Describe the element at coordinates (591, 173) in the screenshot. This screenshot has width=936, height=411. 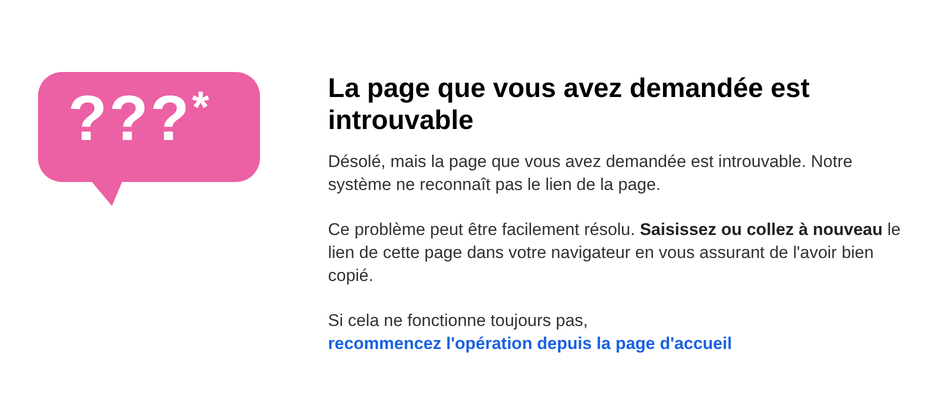
I see `paragraph: Désolé, mais la page que vous avez demandée est introuvable. Notre système ne reconnaît pas le lien de la page.` at that location.